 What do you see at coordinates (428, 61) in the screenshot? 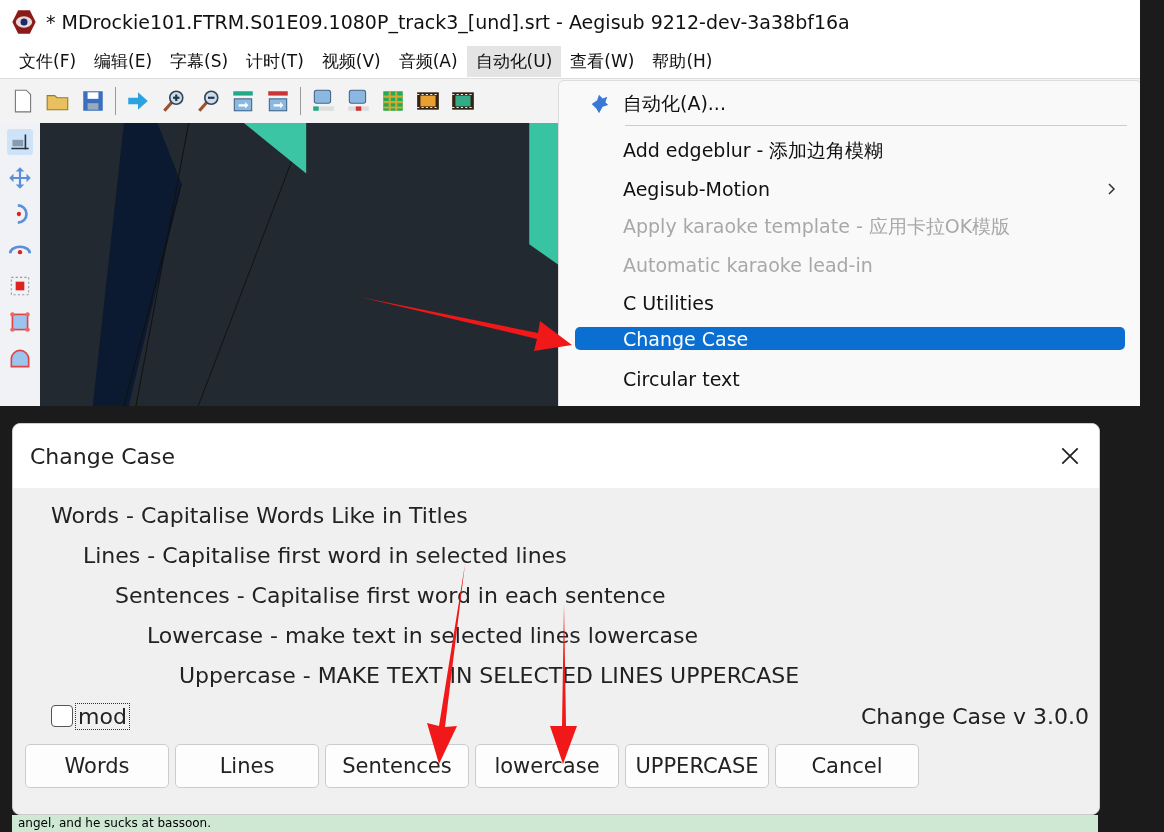
I see `menu-bar-item: 音频(A)` at bounding box center [428, 61].